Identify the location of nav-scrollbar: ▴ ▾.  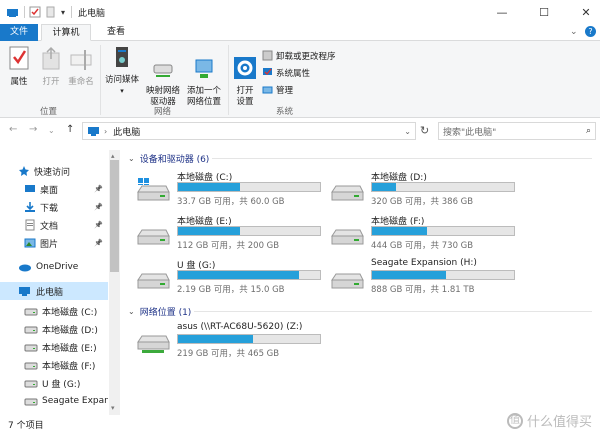
(114, 282).